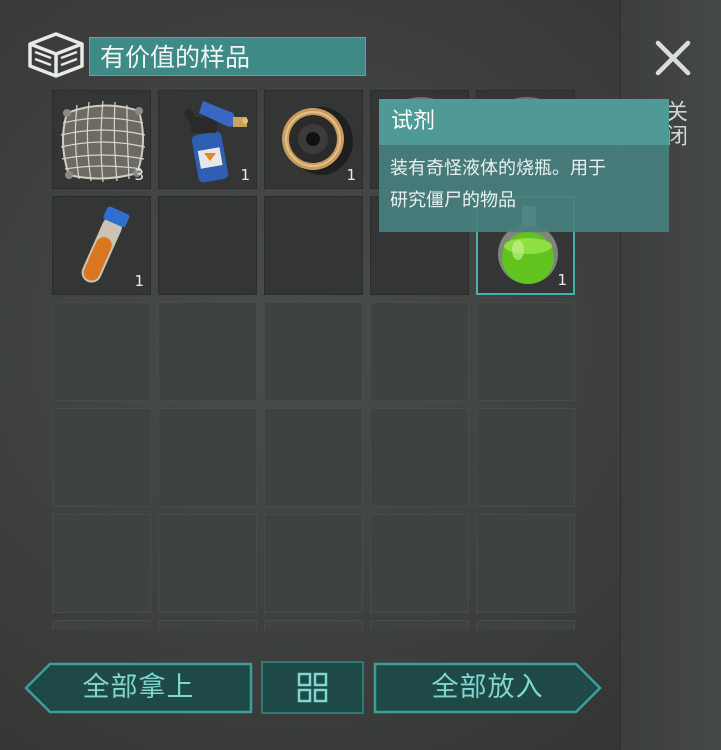  I want to click on inventory-slot-test-tube: 1, so click(101, 245).